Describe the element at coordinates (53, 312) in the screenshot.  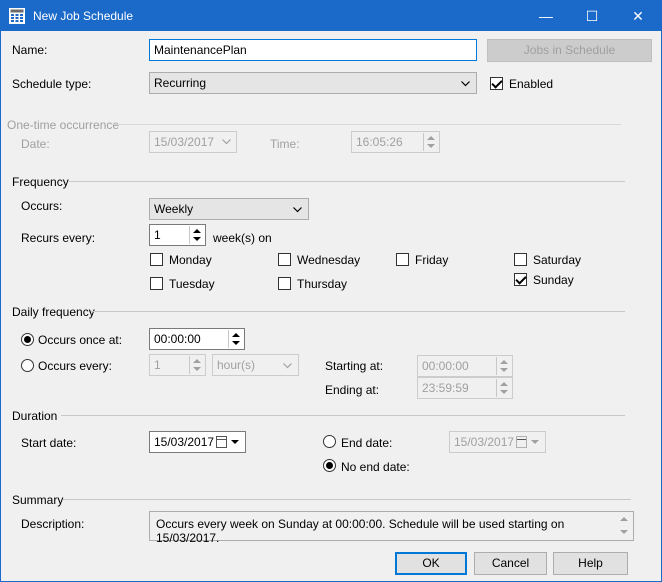
I see `daily-frequency-section-title: Daily frequency` at that location.